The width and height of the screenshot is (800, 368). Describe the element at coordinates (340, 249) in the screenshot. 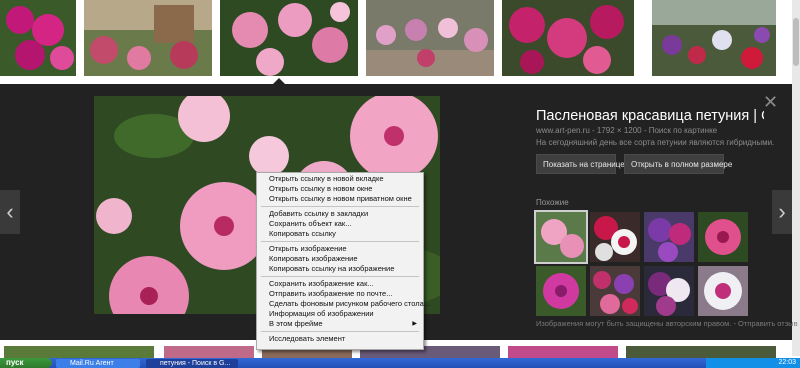

I see `context-menu-item: Открыть изображение` at that location.